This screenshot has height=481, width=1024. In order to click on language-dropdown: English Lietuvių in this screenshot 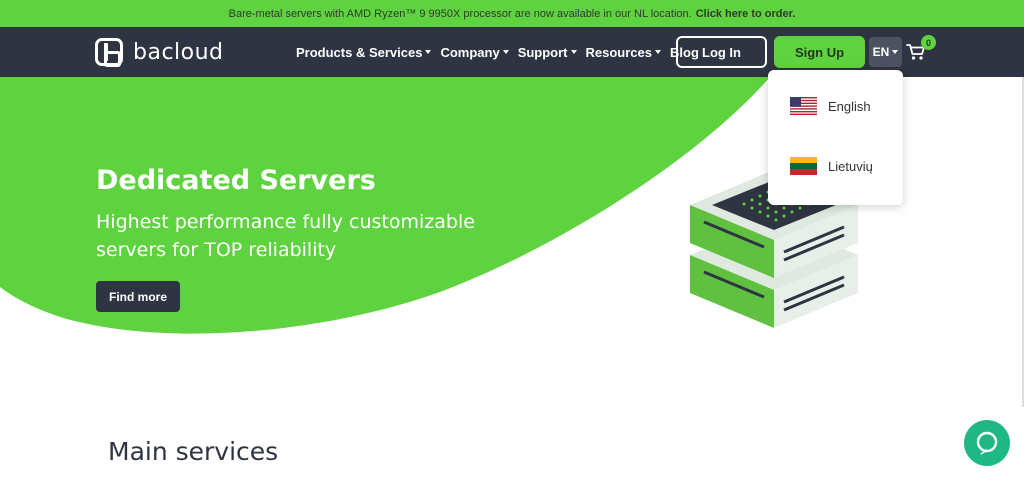, I will do `click(835, 137)`.